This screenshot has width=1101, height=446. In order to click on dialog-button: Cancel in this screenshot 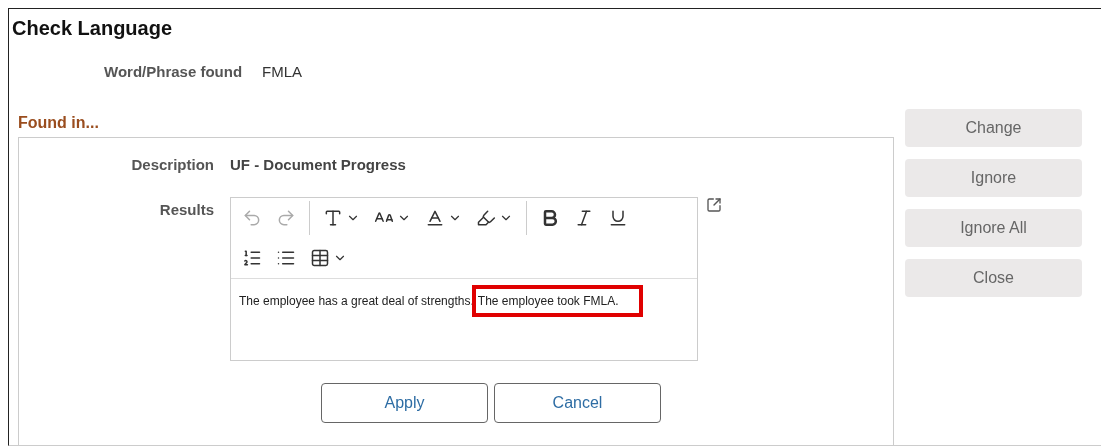, I will do `click(577, 403)`.